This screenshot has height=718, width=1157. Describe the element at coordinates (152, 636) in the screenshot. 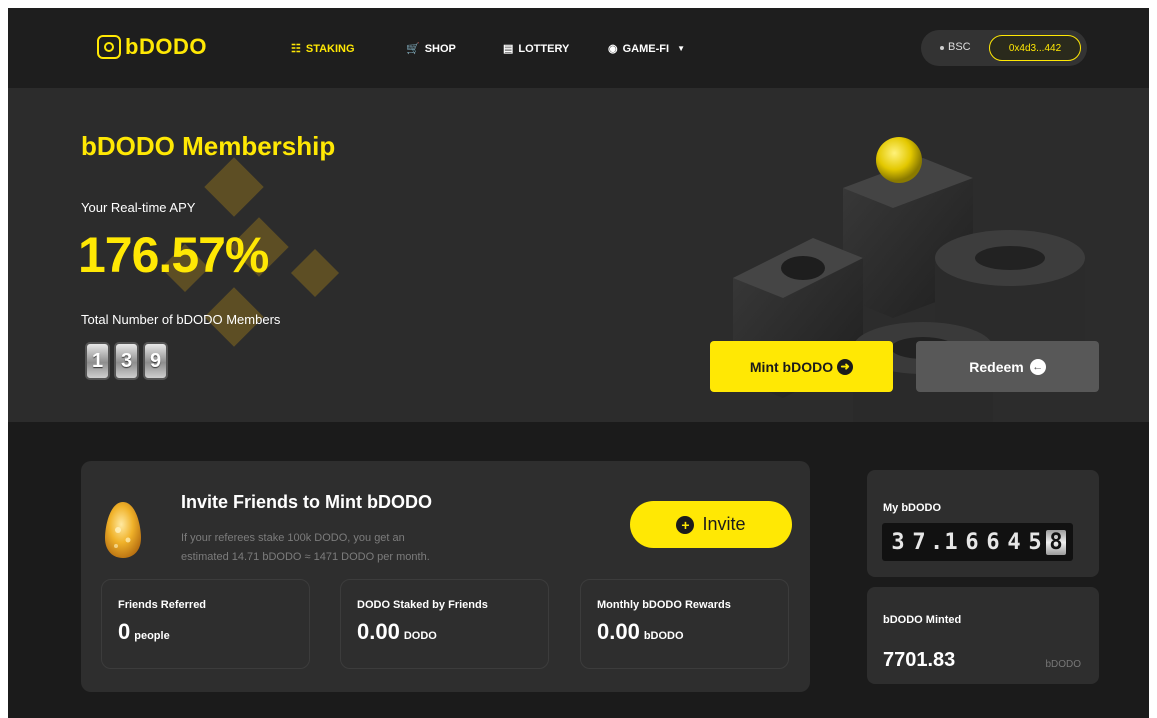

I see `stat-unit: people` at that location.